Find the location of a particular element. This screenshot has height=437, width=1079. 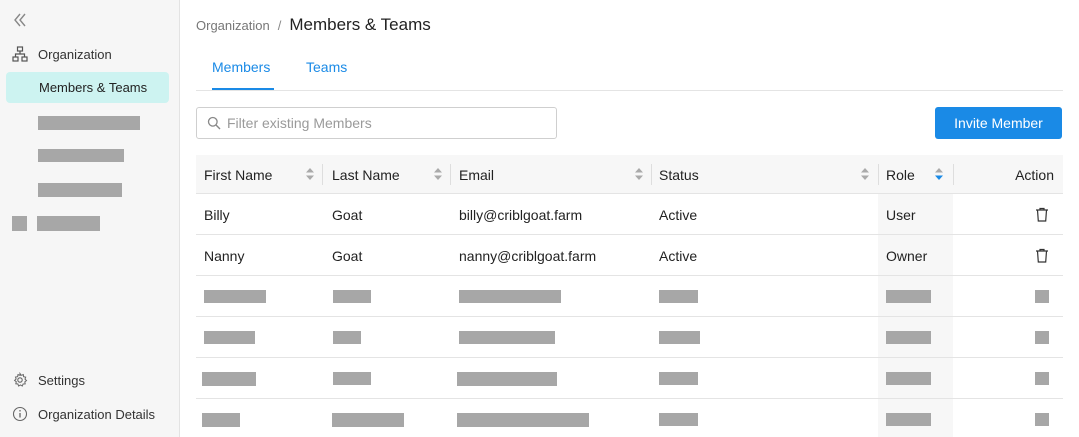

sidebar-item-organization: Organization is located at coordinates (92, 54).